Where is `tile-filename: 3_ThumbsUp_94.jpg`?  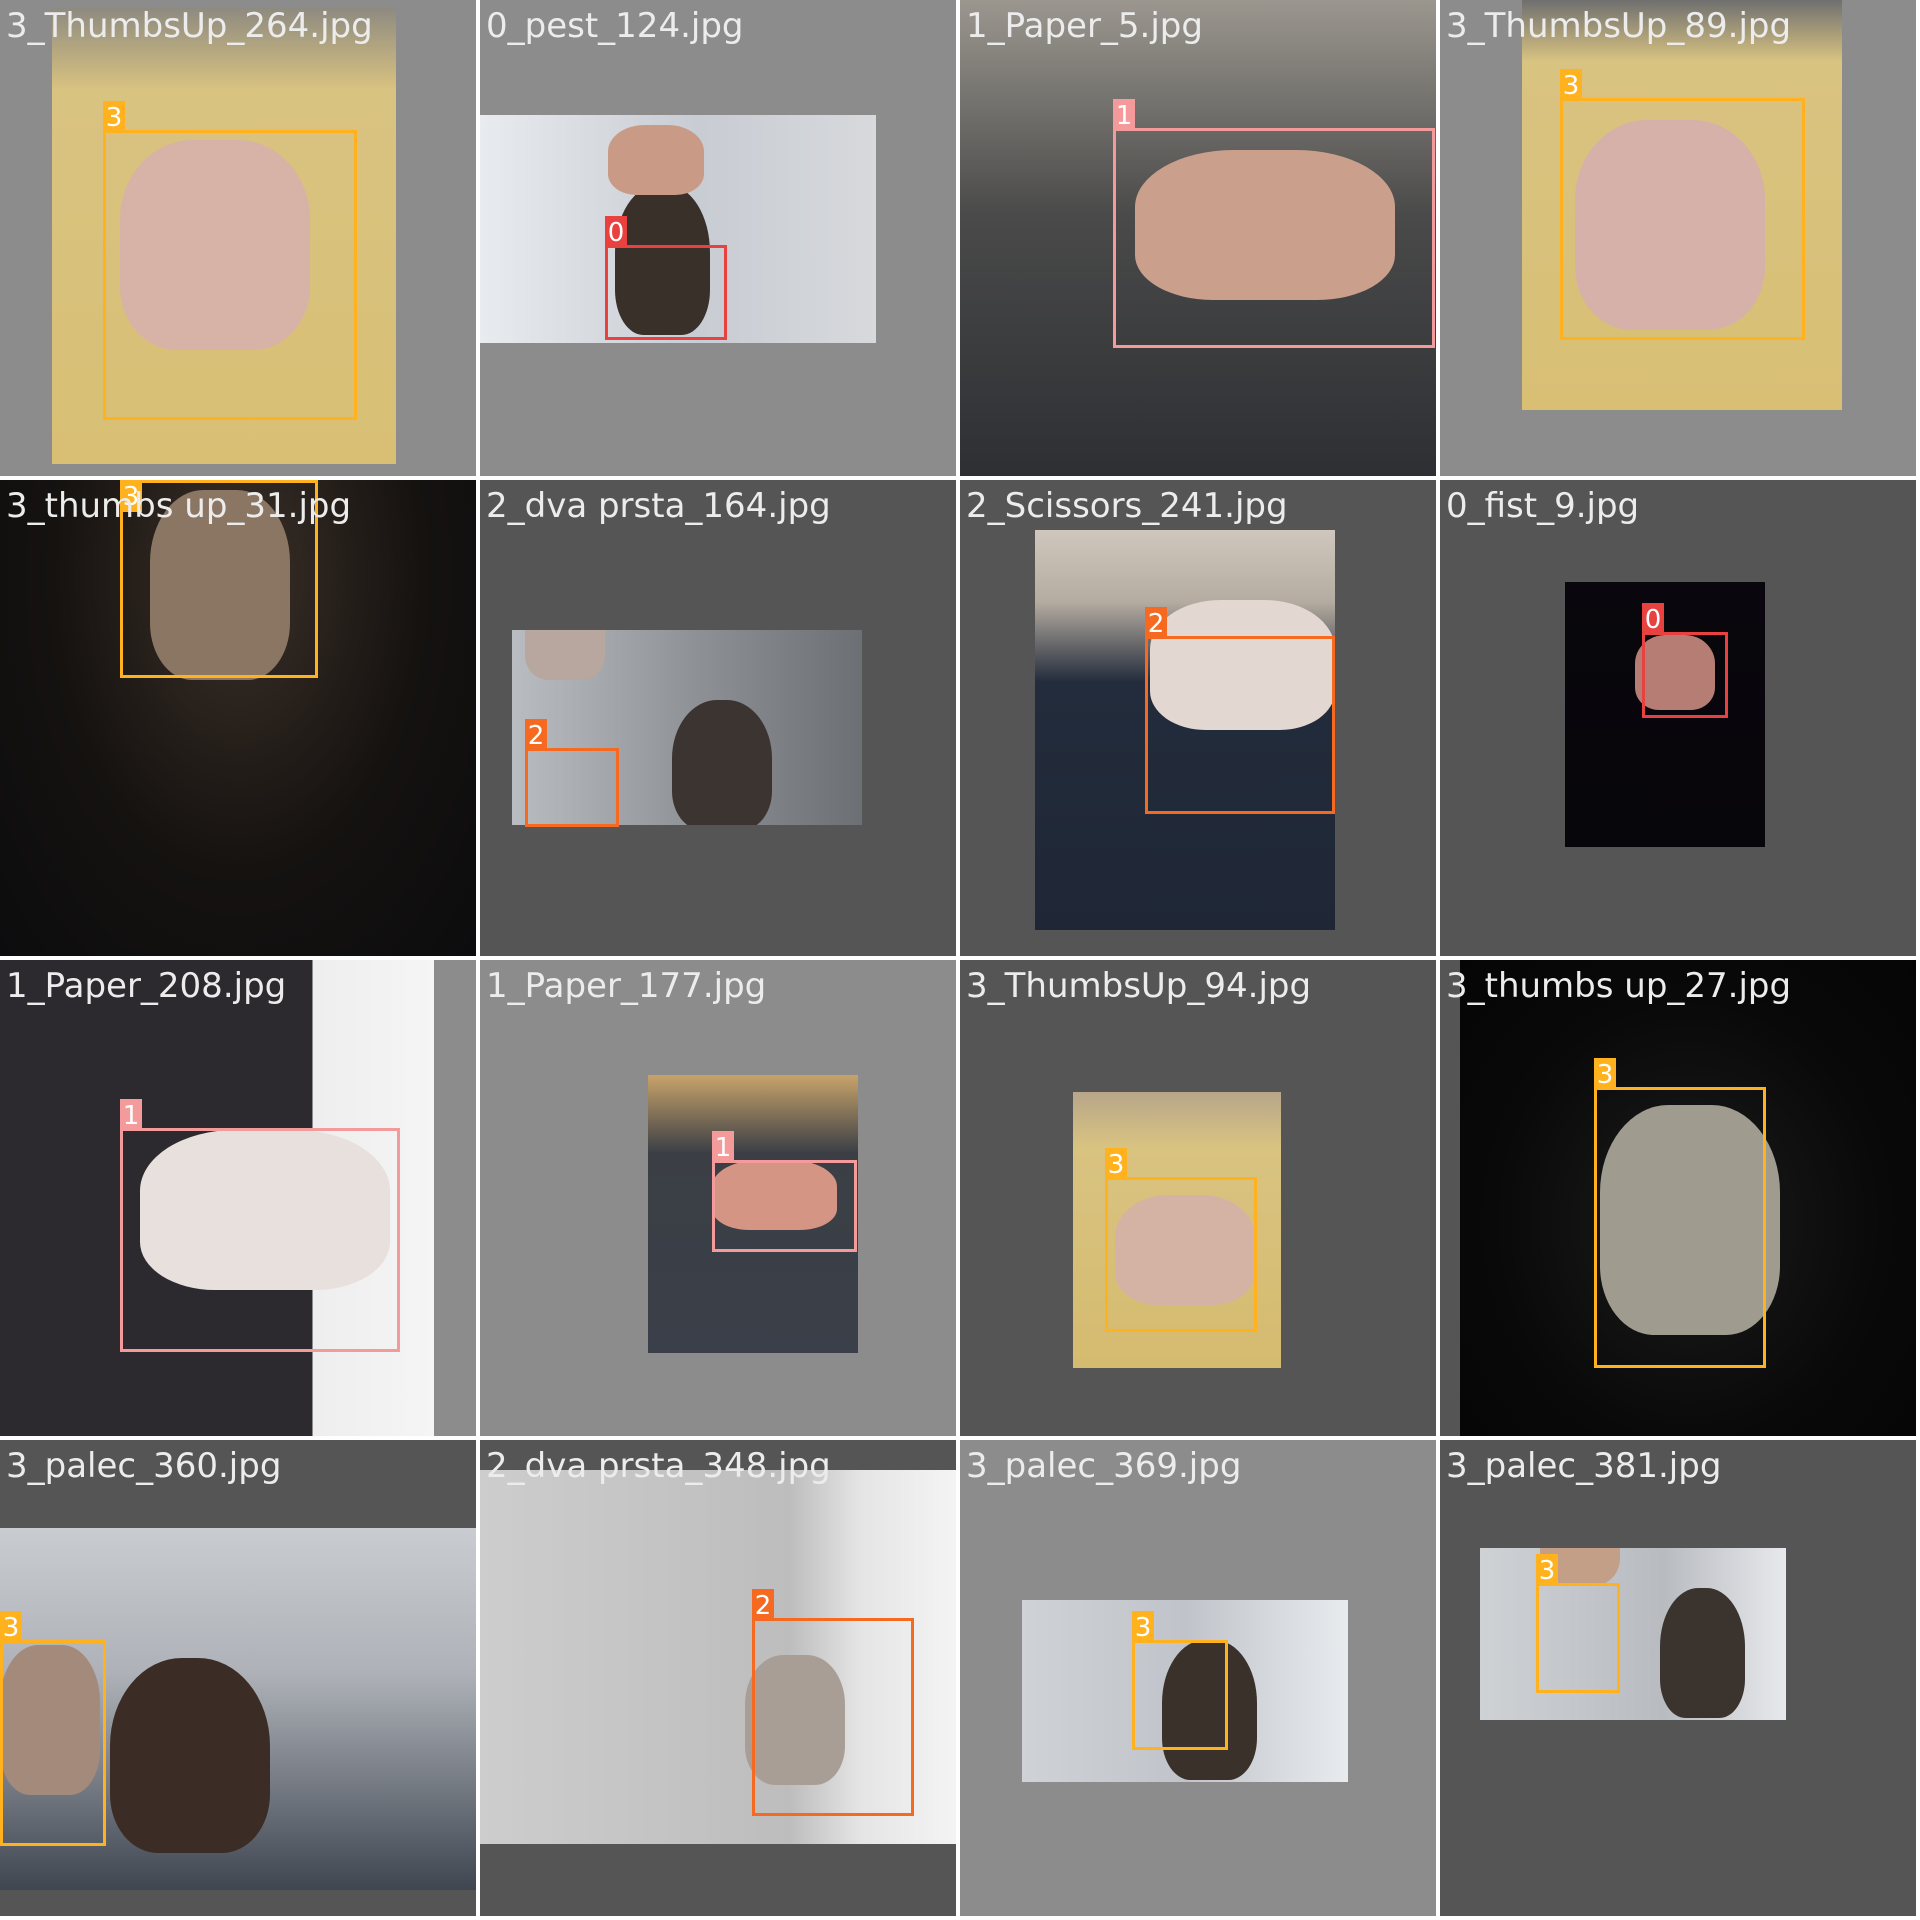
tile-filename: 3_ThumbsUp_94.jpg is located at coordinates (1139, 986).